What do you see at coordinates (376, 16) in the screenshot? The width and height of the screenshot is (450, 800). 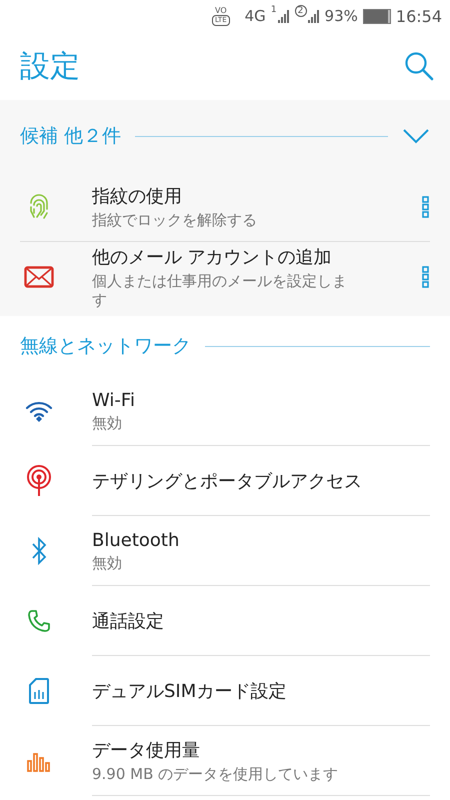 I see `battery-icon` at bounding box center [376, 16].